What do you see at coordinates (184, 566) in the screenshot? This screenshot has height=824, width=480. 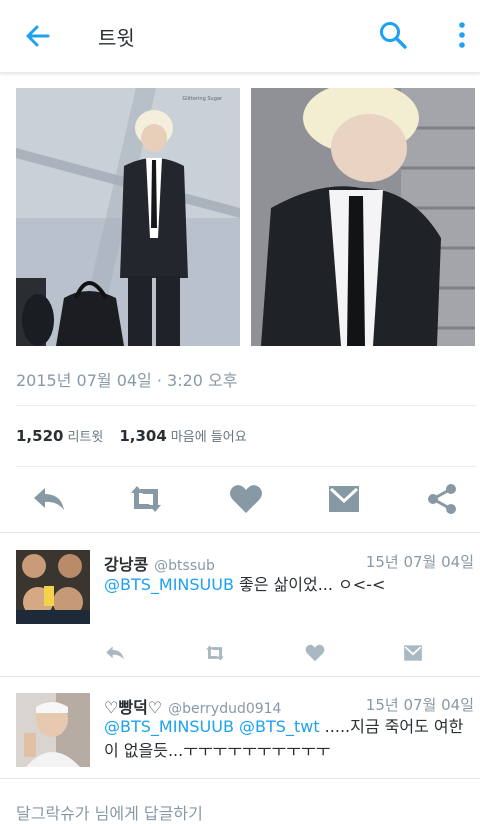 I see `reply-author-handle: @btssub` at bounding box center [184, 566].